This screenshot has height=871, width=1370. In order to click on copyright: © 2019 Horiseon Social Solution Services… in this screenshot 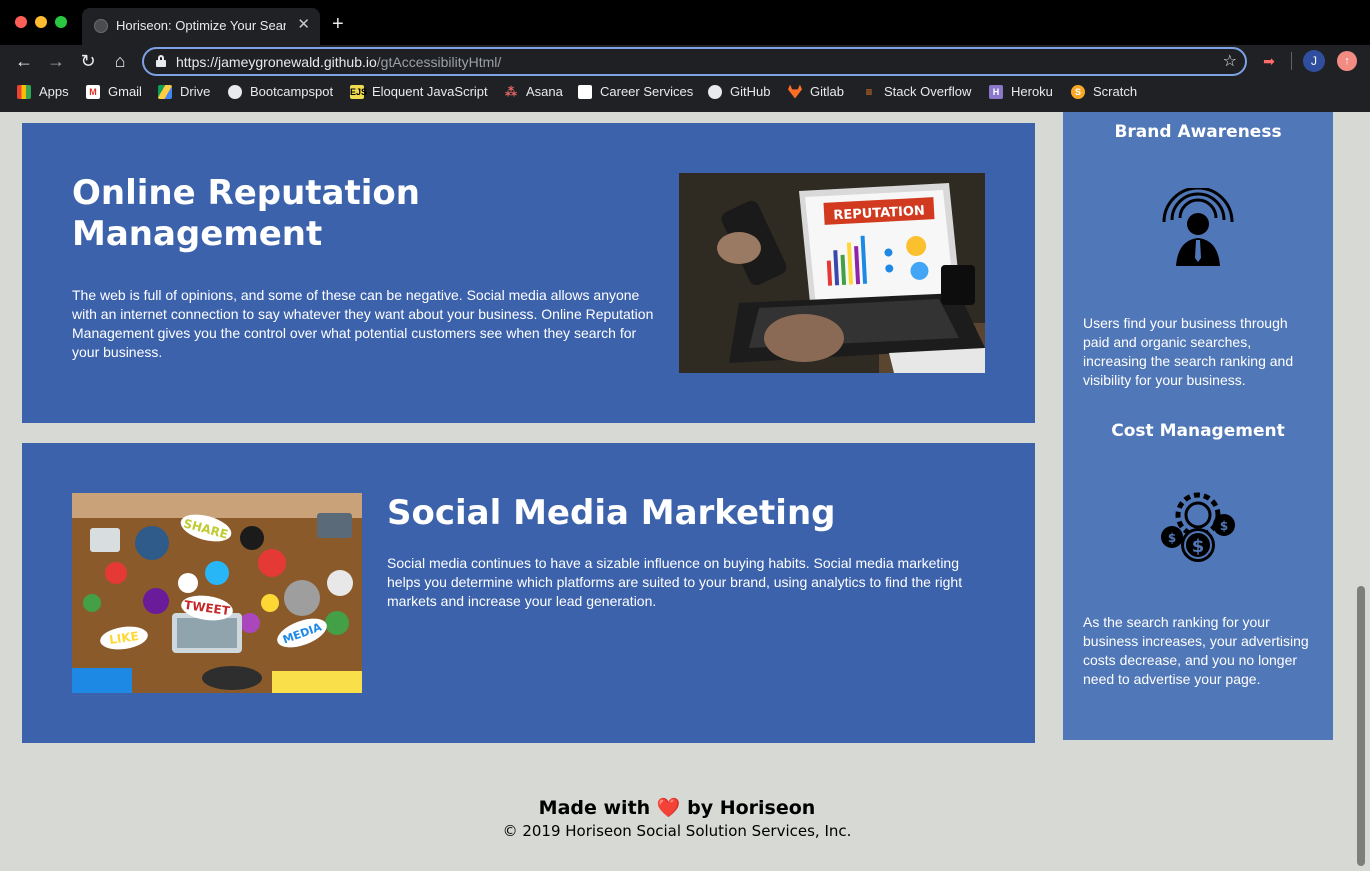, I will do `click(677, 831)`.